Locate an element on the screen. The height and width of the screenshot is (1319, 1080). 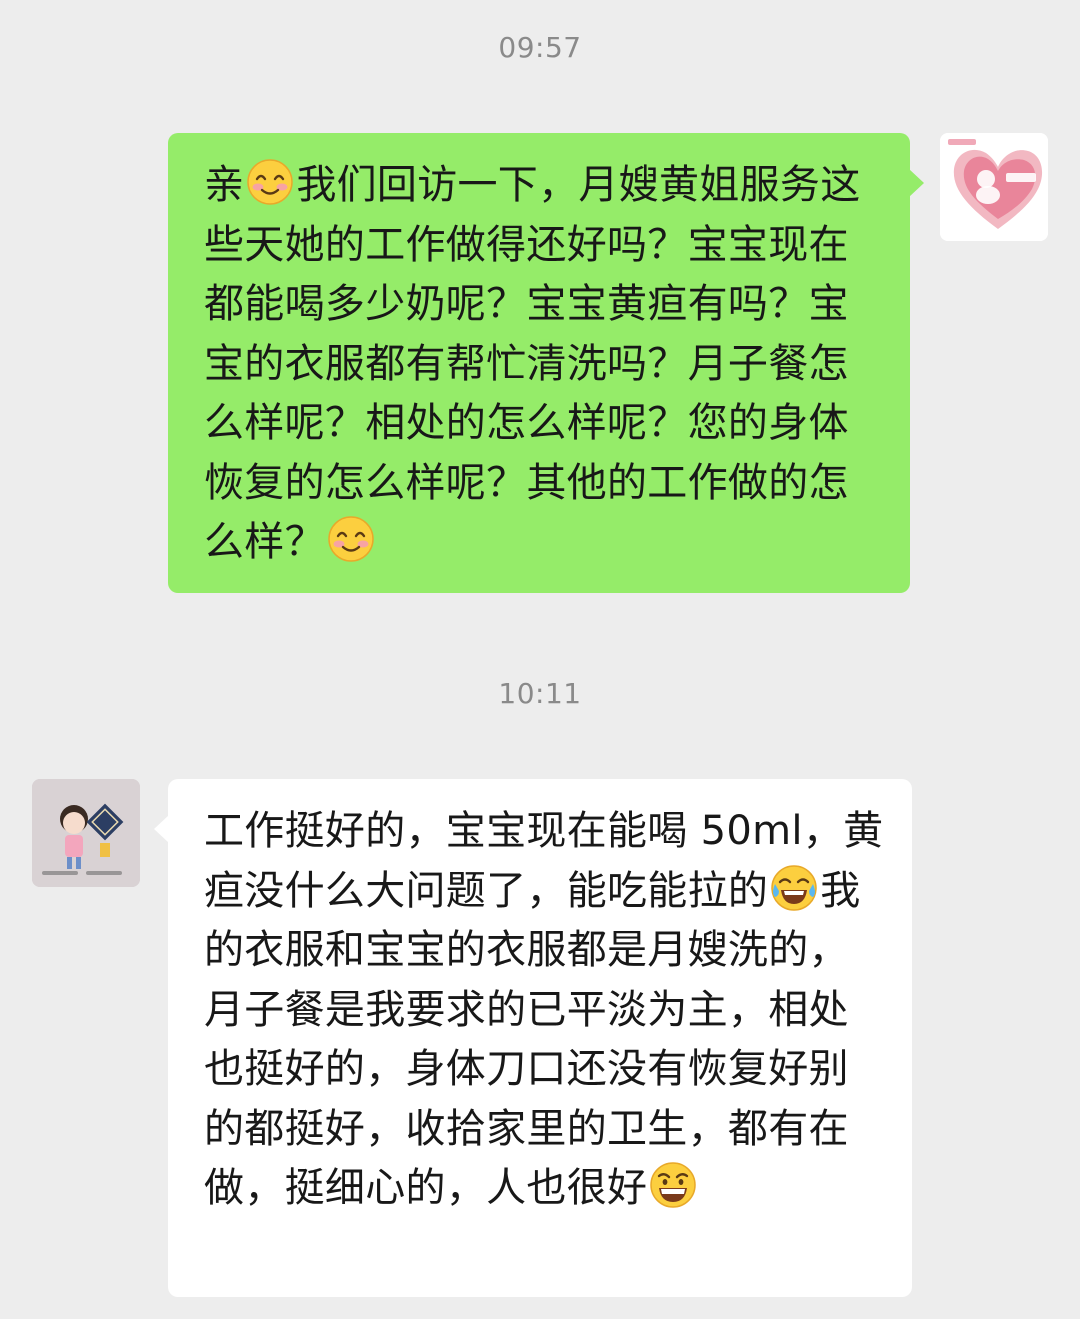
cartoon-girl-avatar-icon is located at coordinates (86, 833).